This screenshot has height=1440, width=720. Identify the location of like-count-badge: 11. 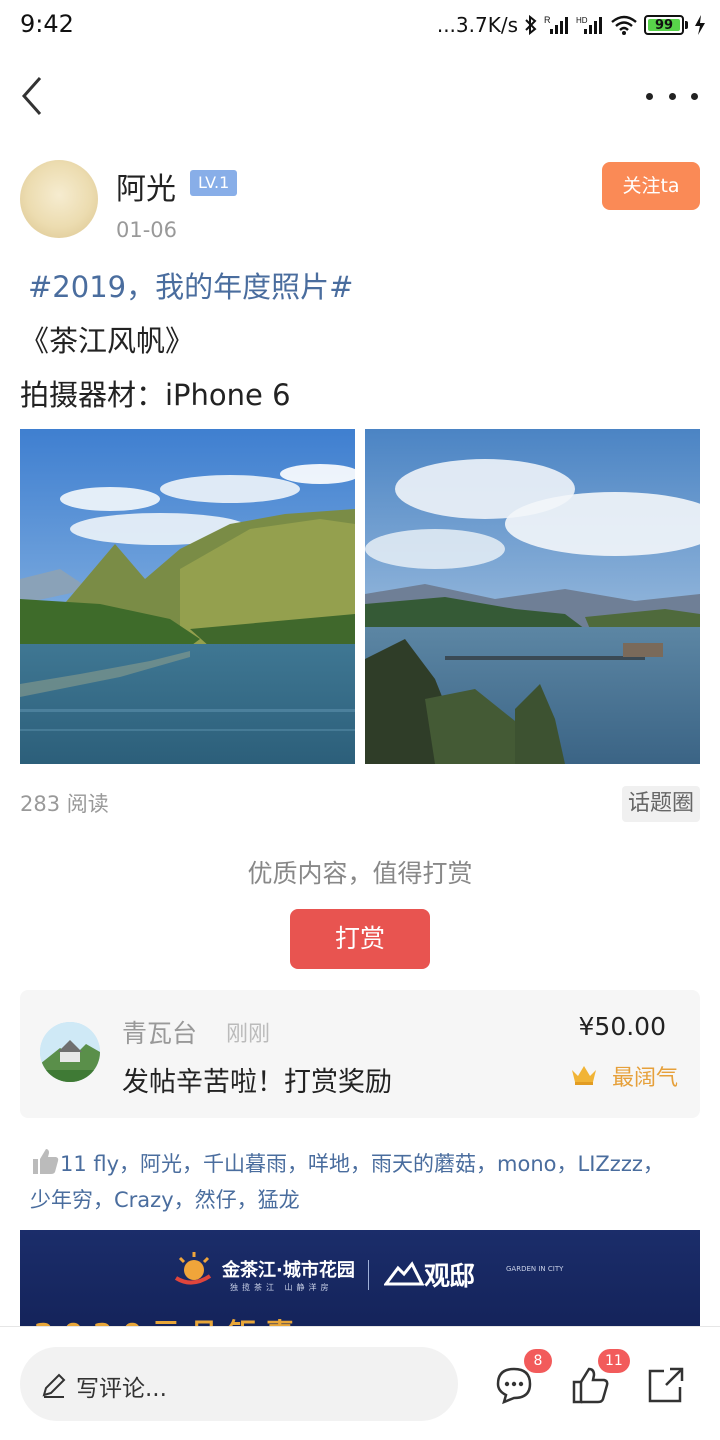
(614, 1361).